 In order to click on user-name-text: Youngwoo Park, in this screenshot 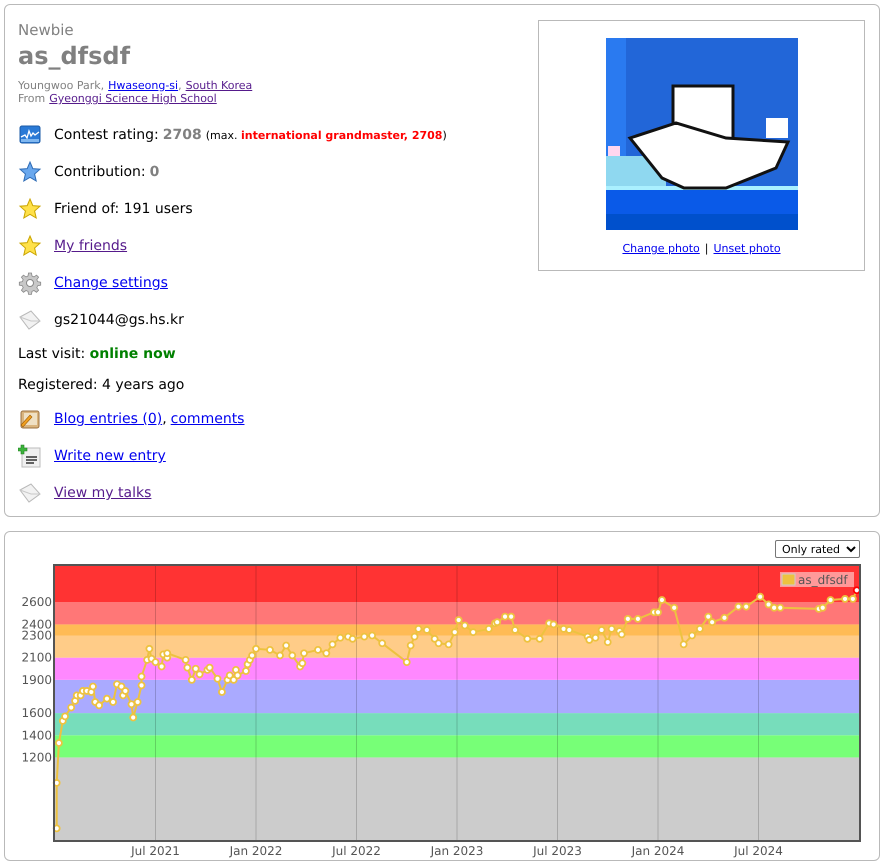, I will do `click(61, 85)`.